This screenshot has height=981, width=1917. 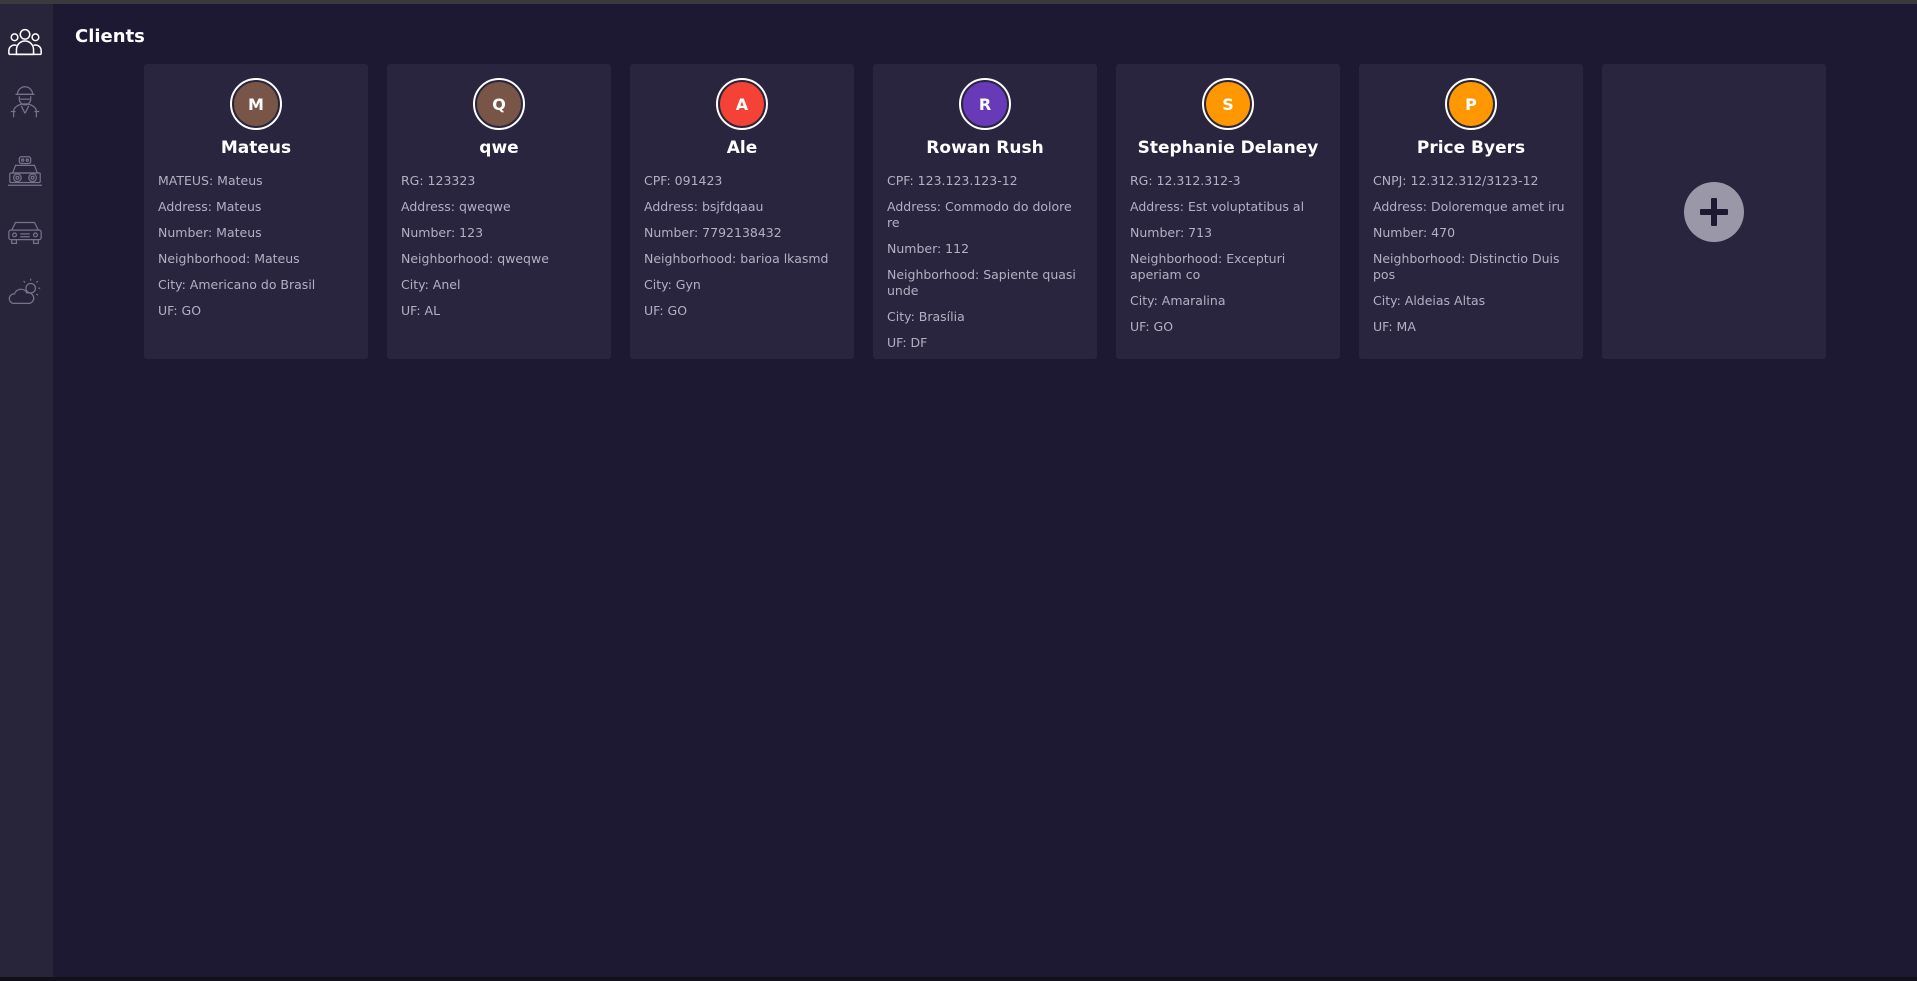 I want to click on client-name: Mateus, so click(x=256, y=148).